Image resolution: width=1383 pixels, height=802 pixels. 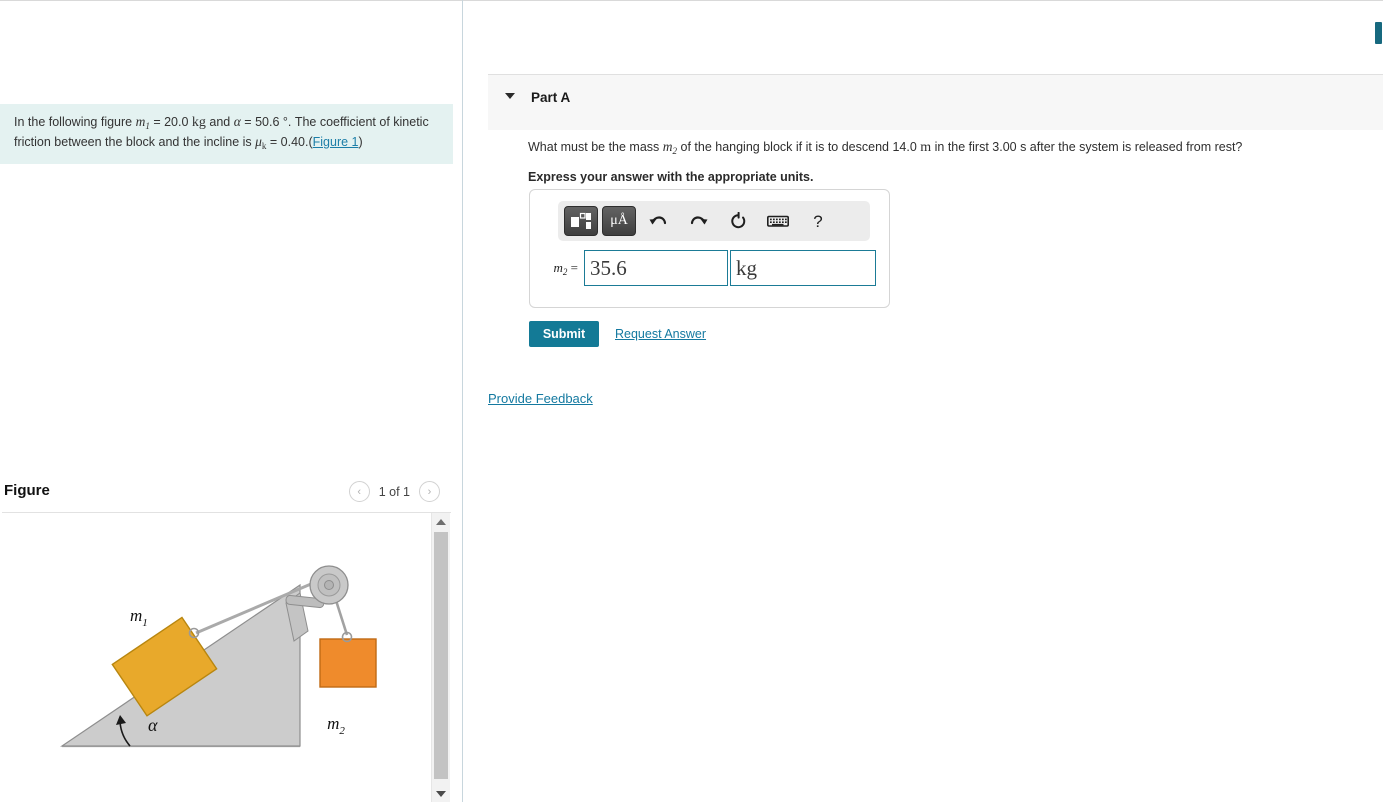 What do you see at coordinates (667, 146) in the screenshot?
I see `prompt-m2-symbol: m` at bounding box center [667, 146].